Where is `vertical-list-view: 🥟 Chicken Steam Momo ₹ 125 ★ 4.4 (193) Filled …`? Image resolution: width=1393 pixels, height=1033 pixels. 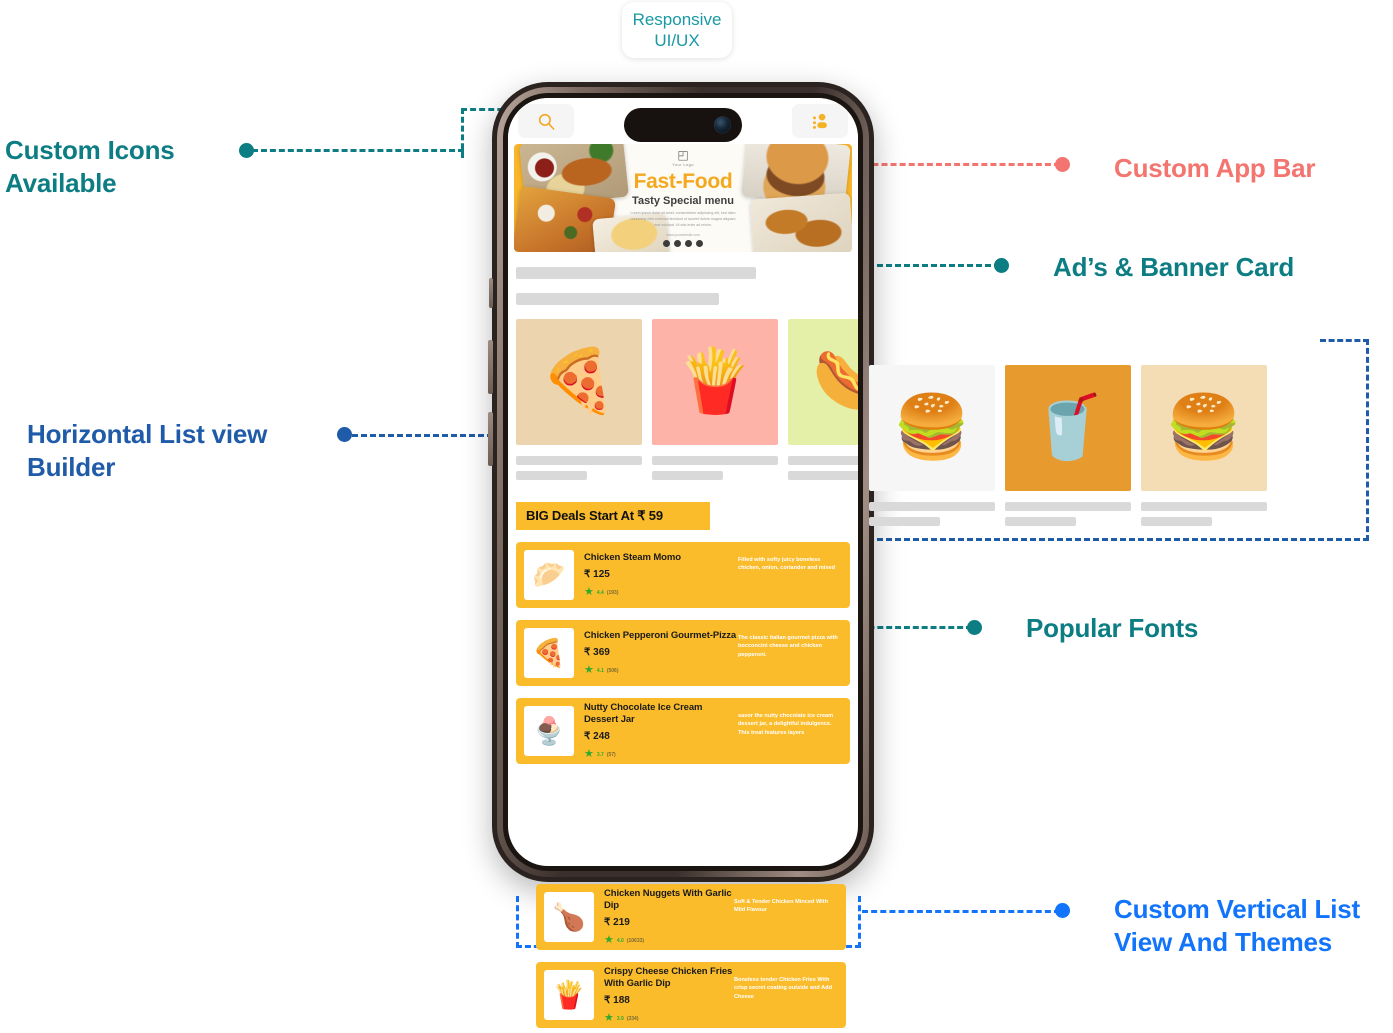 vertical-list-view: 🥟 Chicken Steam Momo ₹ 125 ★ 4.4 (193) Filled … is located at coordinates (683, 653).